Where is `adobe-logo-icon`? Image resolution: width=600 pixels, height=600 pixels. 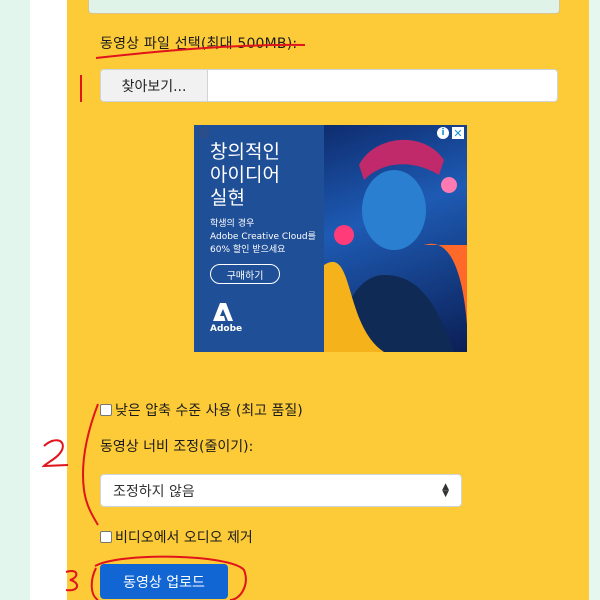 adobe-logo-icon is located at coordinates (223, 312).